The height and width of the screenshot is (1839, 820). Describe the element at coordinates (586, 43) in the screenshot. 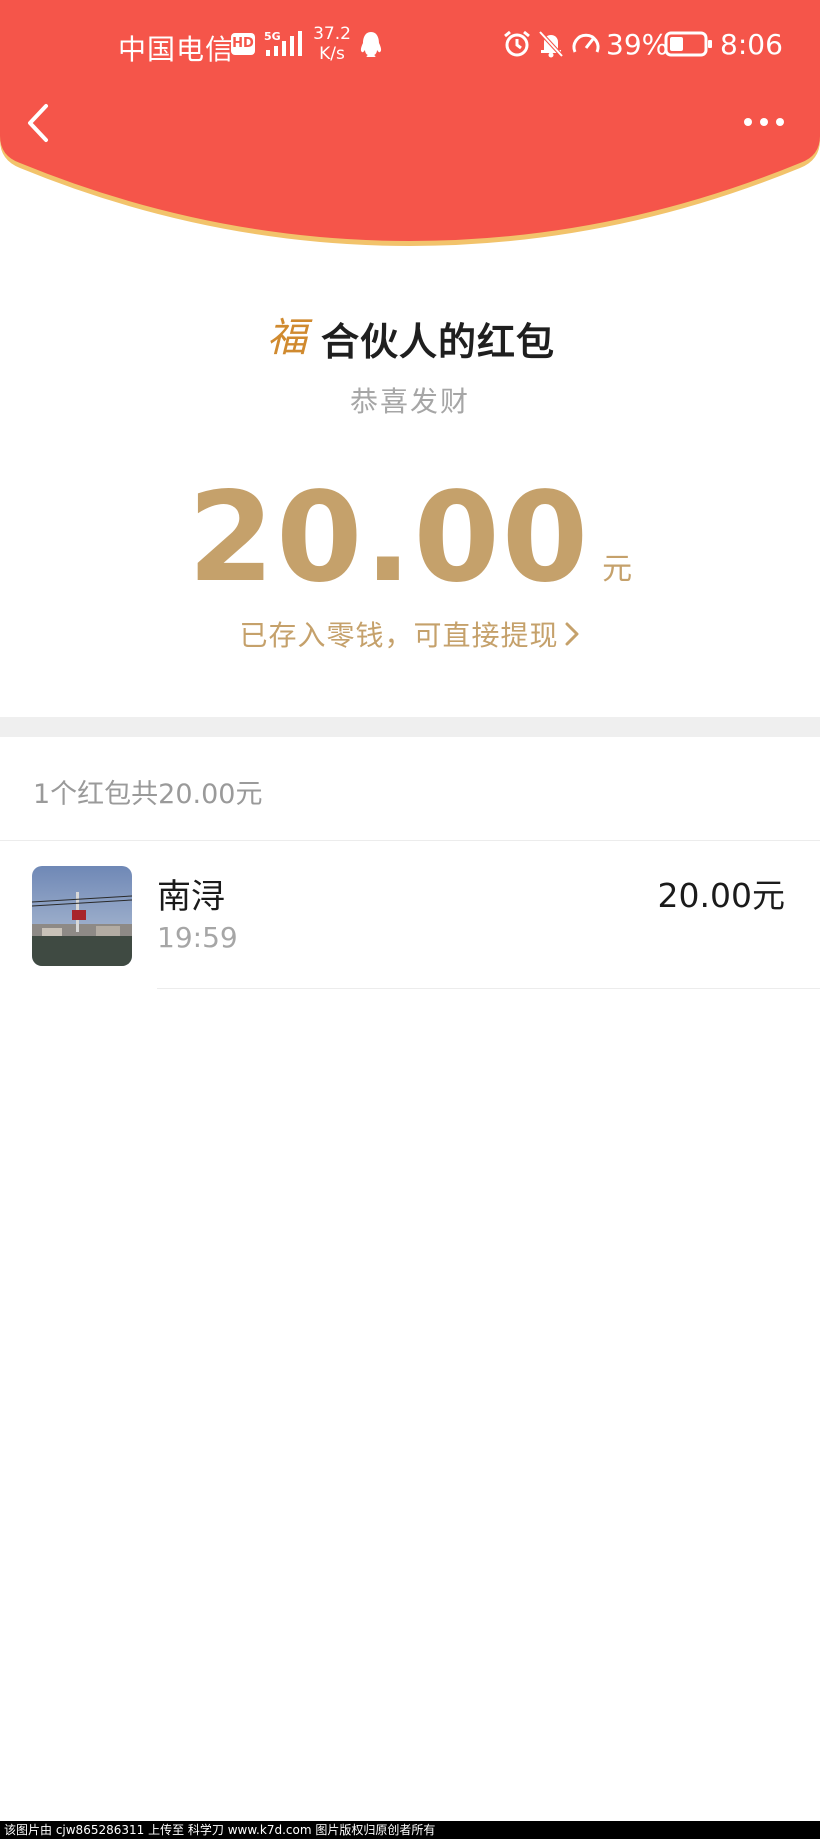

I see `speed-gauge-icon` at that location.